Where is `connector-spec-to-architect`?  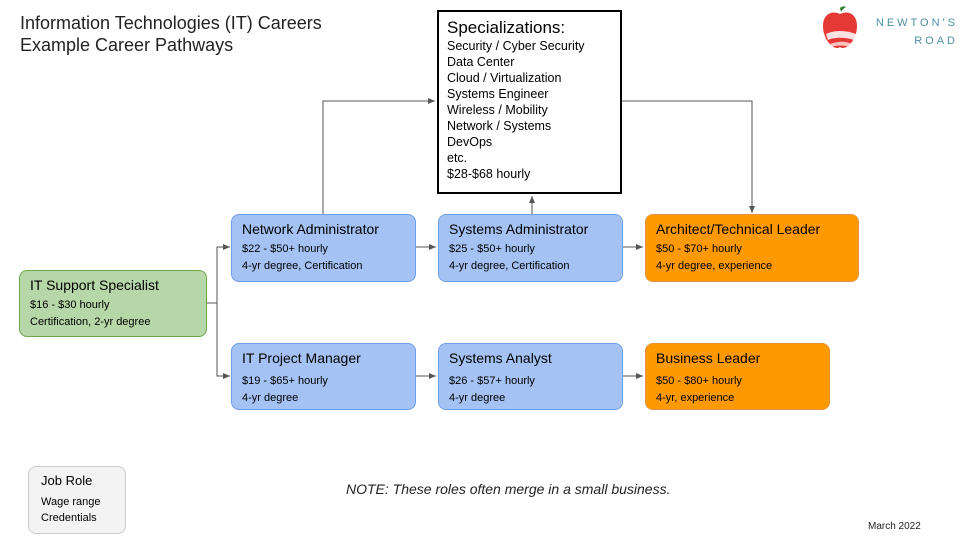 connector-spec-to-architect is located at coordinates (688, 156).